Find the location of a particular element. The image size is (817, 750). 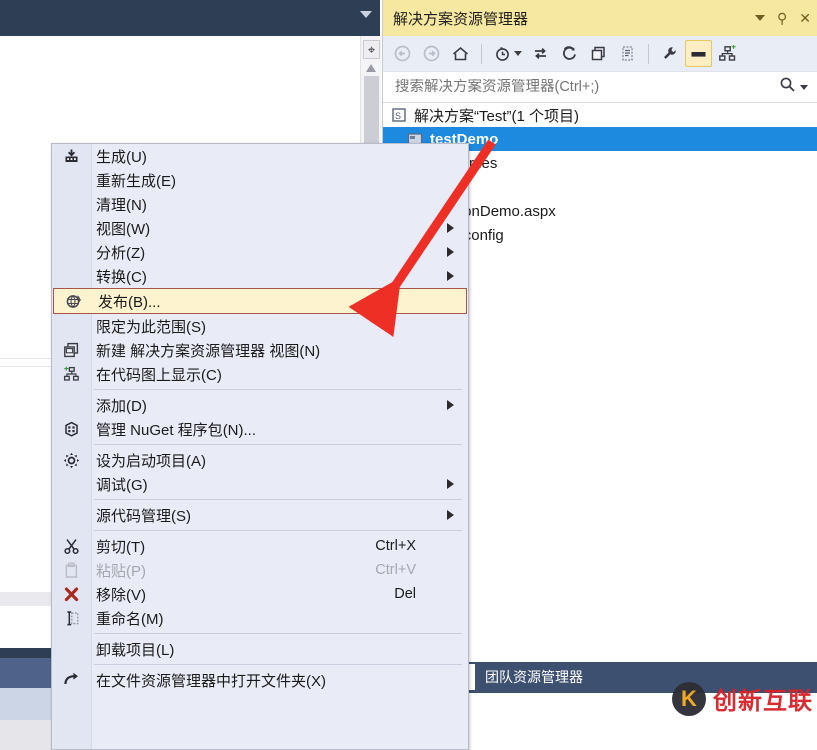

watermark: K 创新互联 is located at coordinates (742, 698).